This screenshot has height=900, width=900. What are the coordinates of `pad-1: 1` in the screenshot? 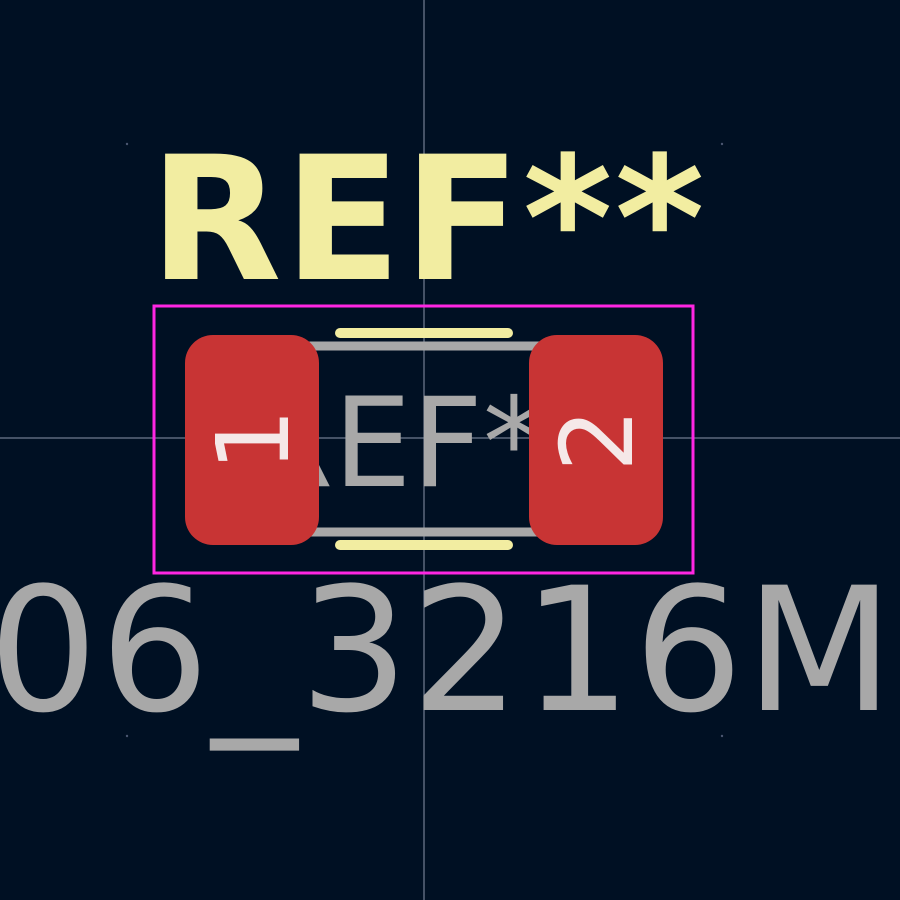 It's located at (252, 440).